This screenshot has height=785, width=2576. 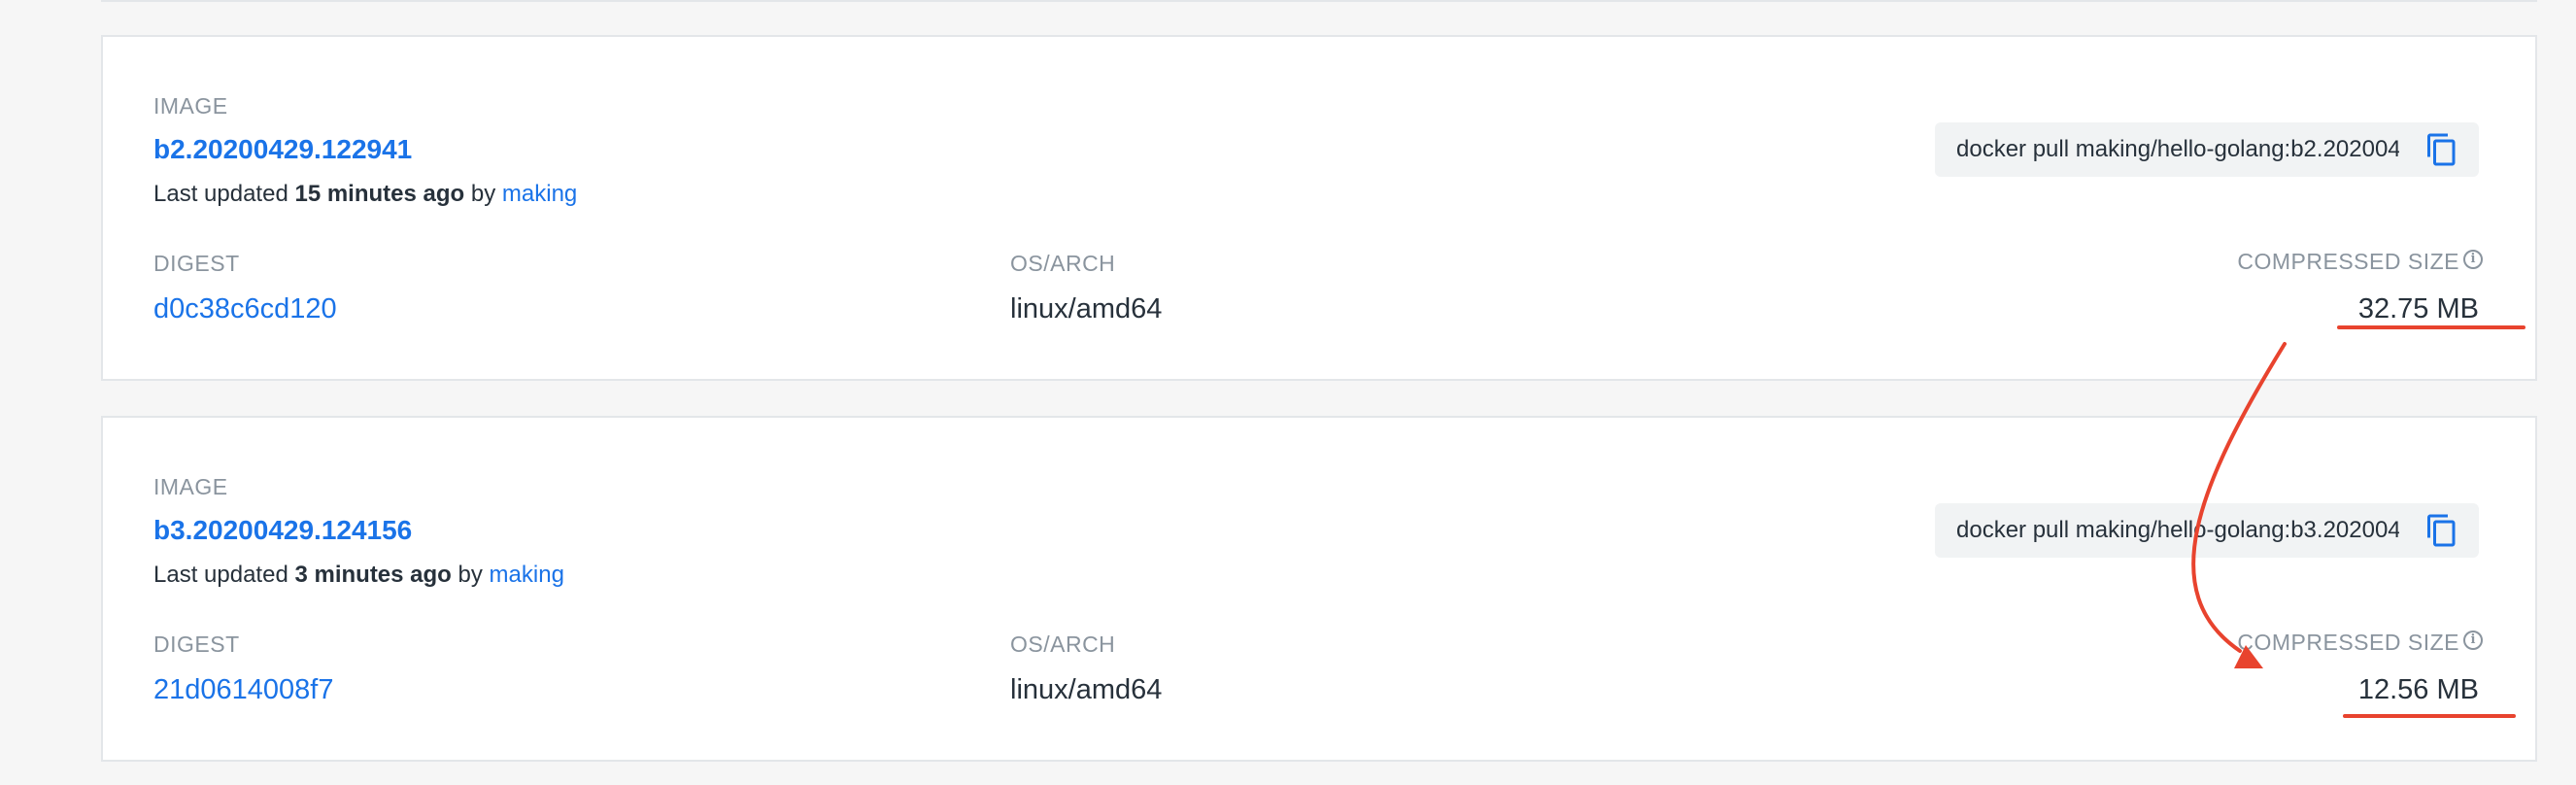 I want to click on last-updated: Last updated 3 minutes ago by making, so click(x=358, y=575).